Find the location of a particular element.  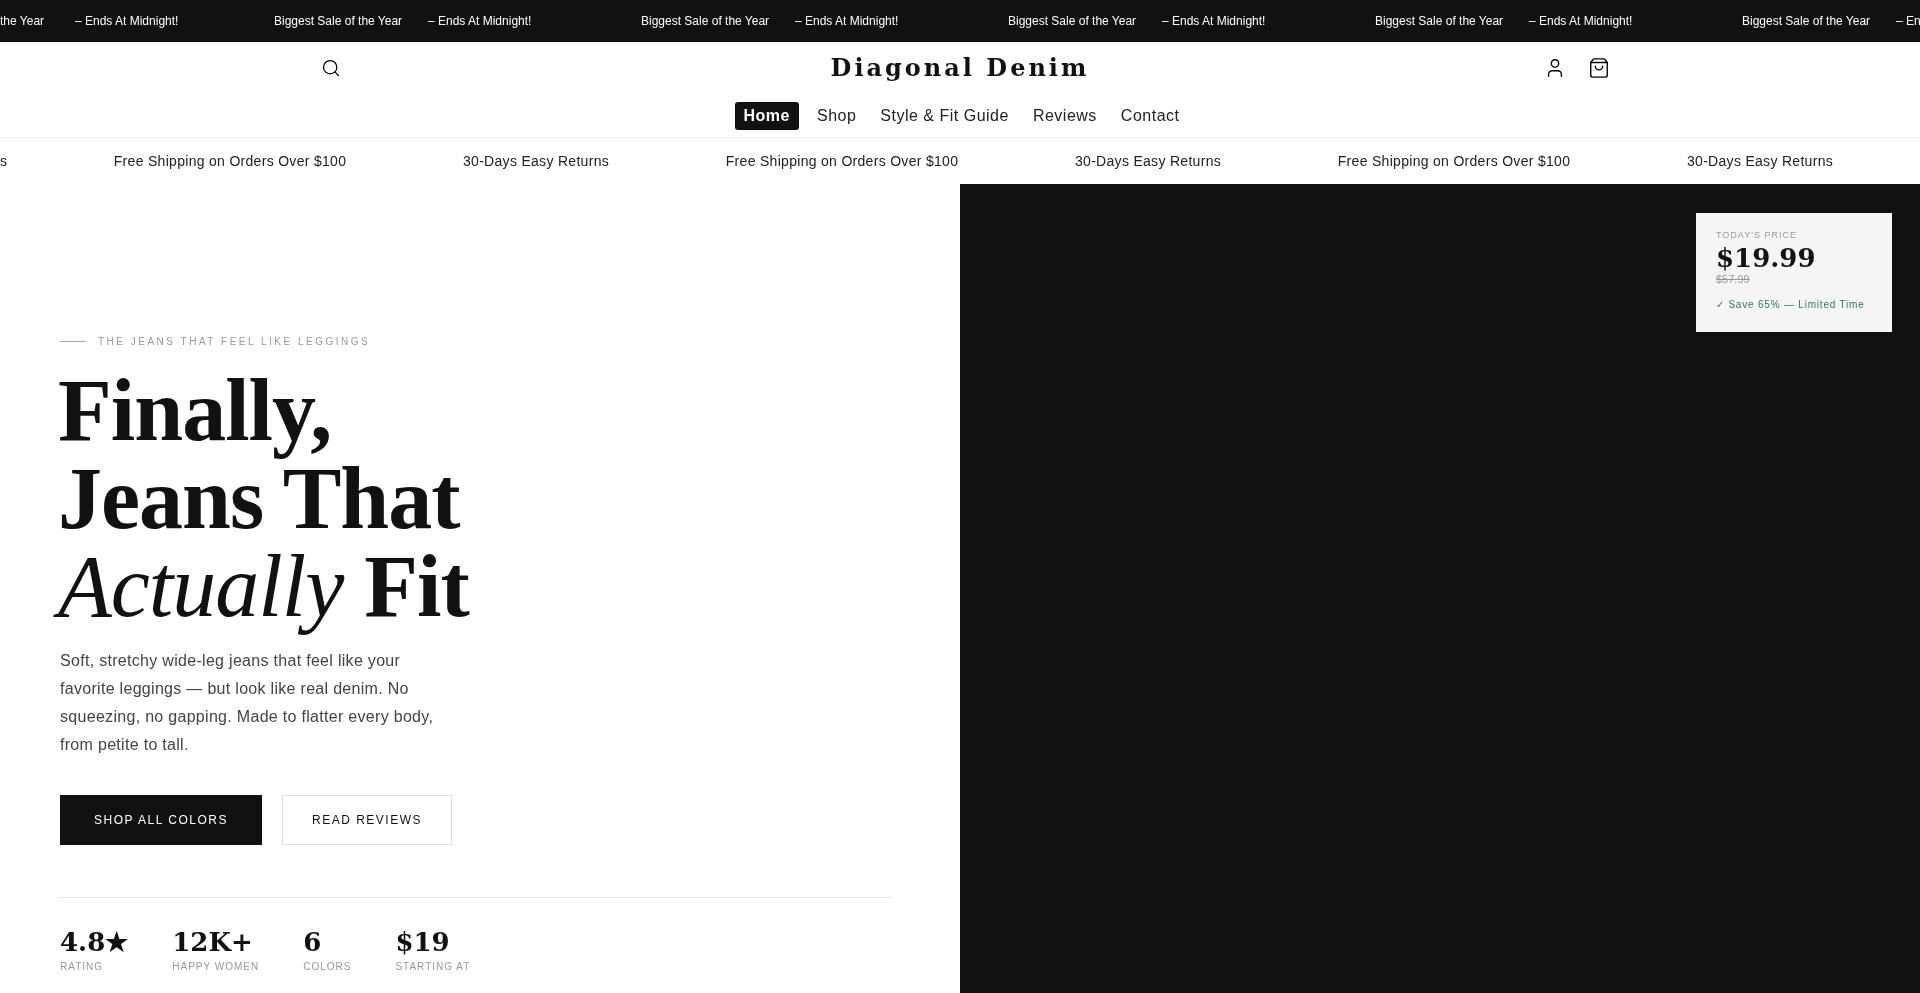

search-icon is located at coordinates (331, 68).